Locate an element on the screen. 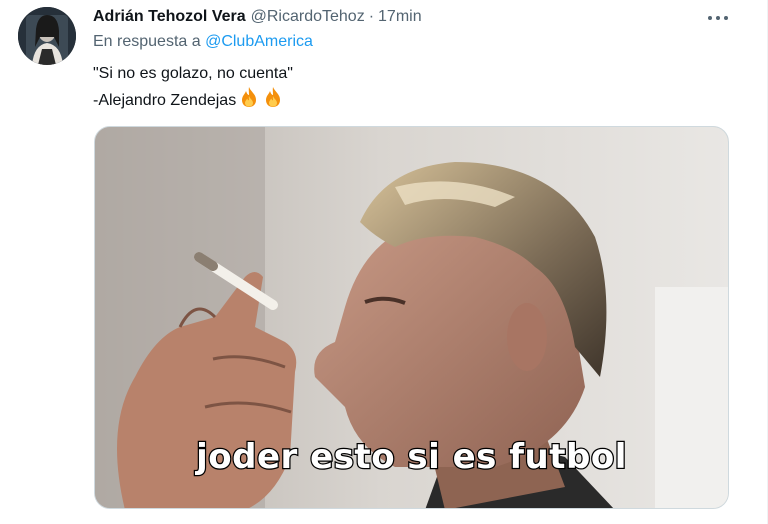 Image resolution: width=768 pixels, height=524 pixels. tweet-text-line: -Alejandro Zendejas is located at coordinates (193, 101).